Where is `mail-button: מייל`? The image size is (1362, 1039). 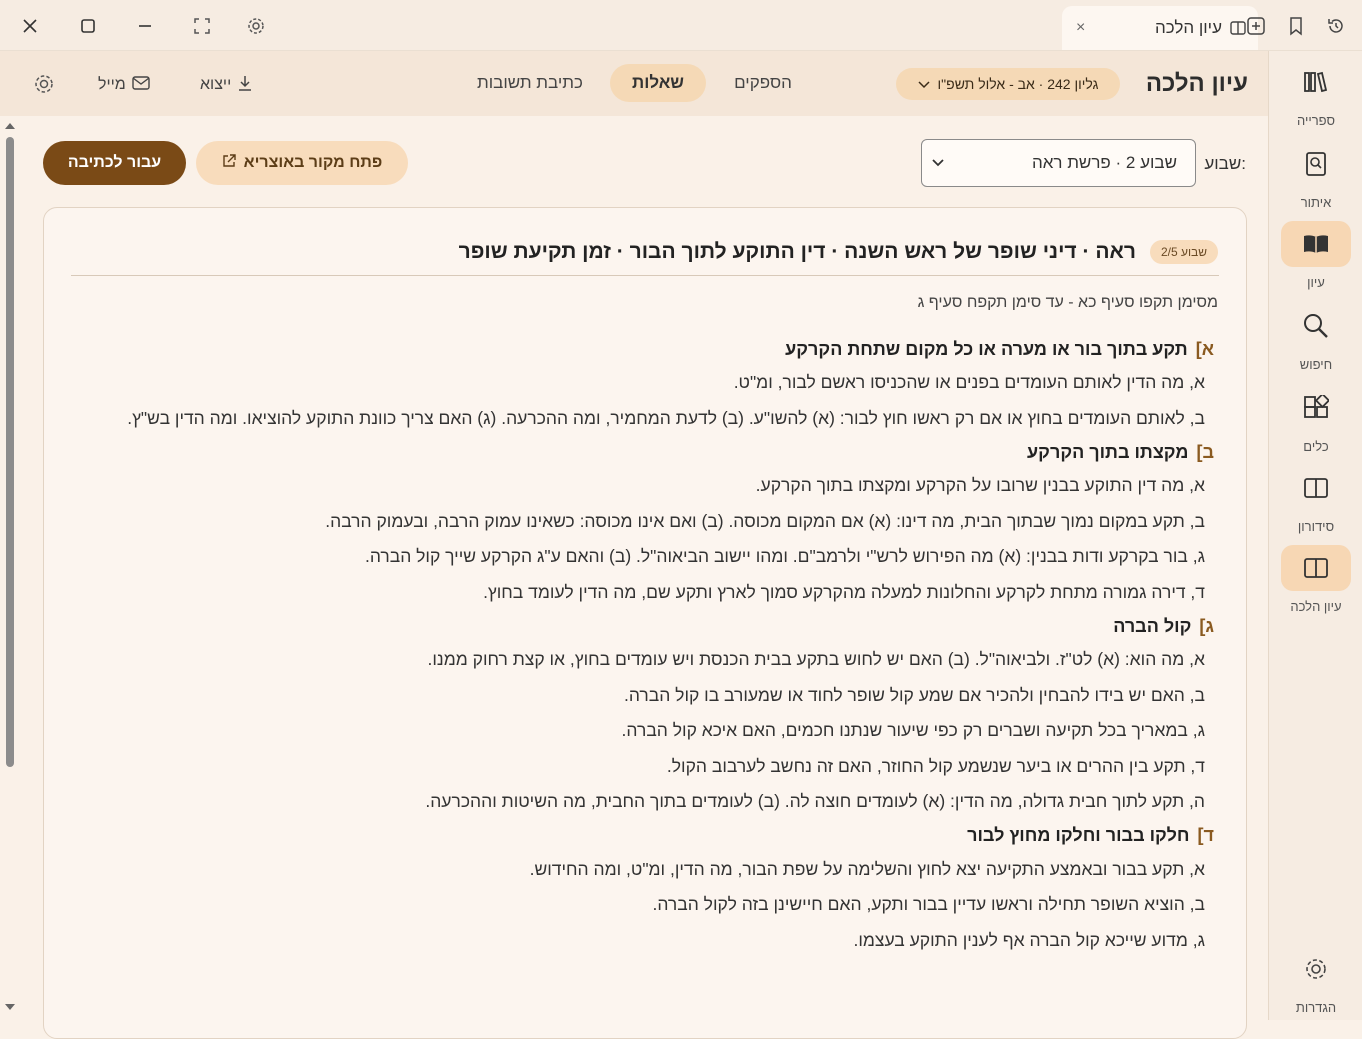 mail-button: מייל is located at coordinates (124, 85).